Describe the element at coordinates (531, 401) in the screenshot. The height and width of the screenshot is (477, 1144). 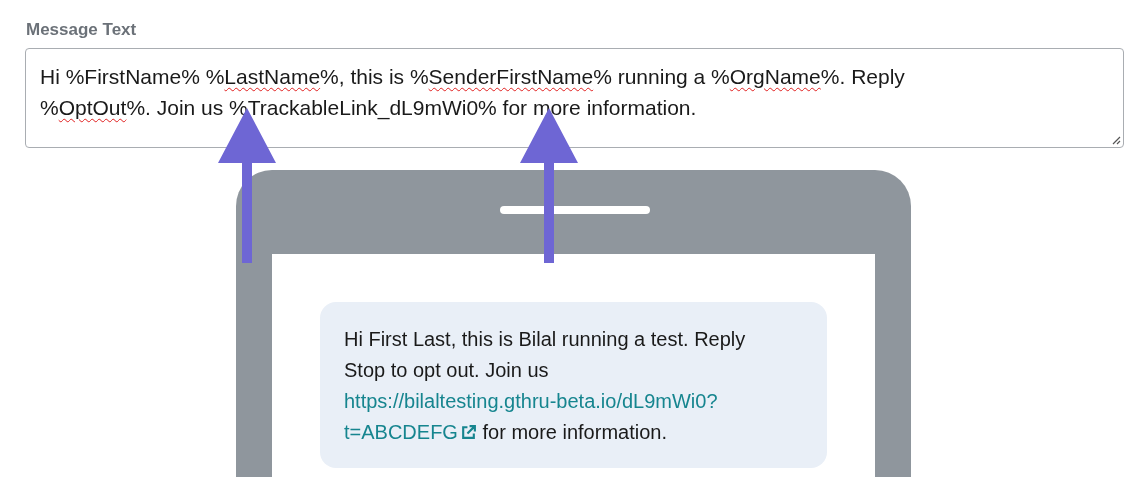
I see `message-link: https://bilaltesting.gthru-beta.io/dL9mWi0?` at that location.